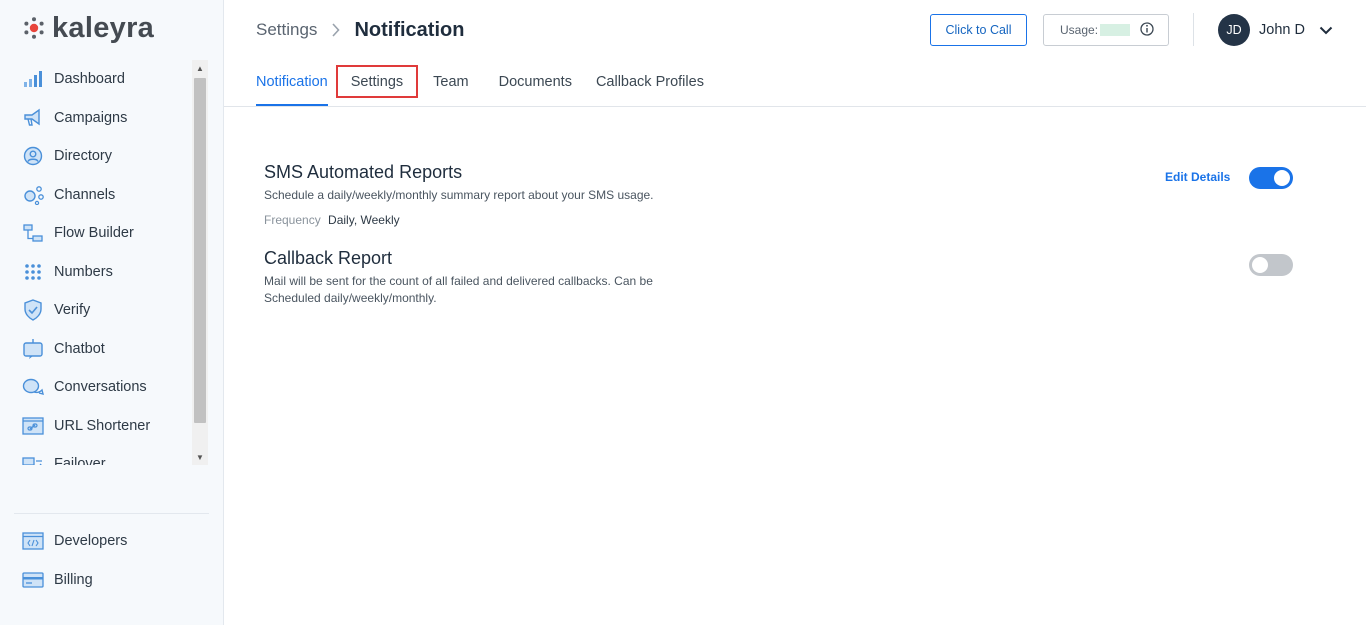  I want to click on sidebar-item-numbers: Numbers, so click(102, 272).